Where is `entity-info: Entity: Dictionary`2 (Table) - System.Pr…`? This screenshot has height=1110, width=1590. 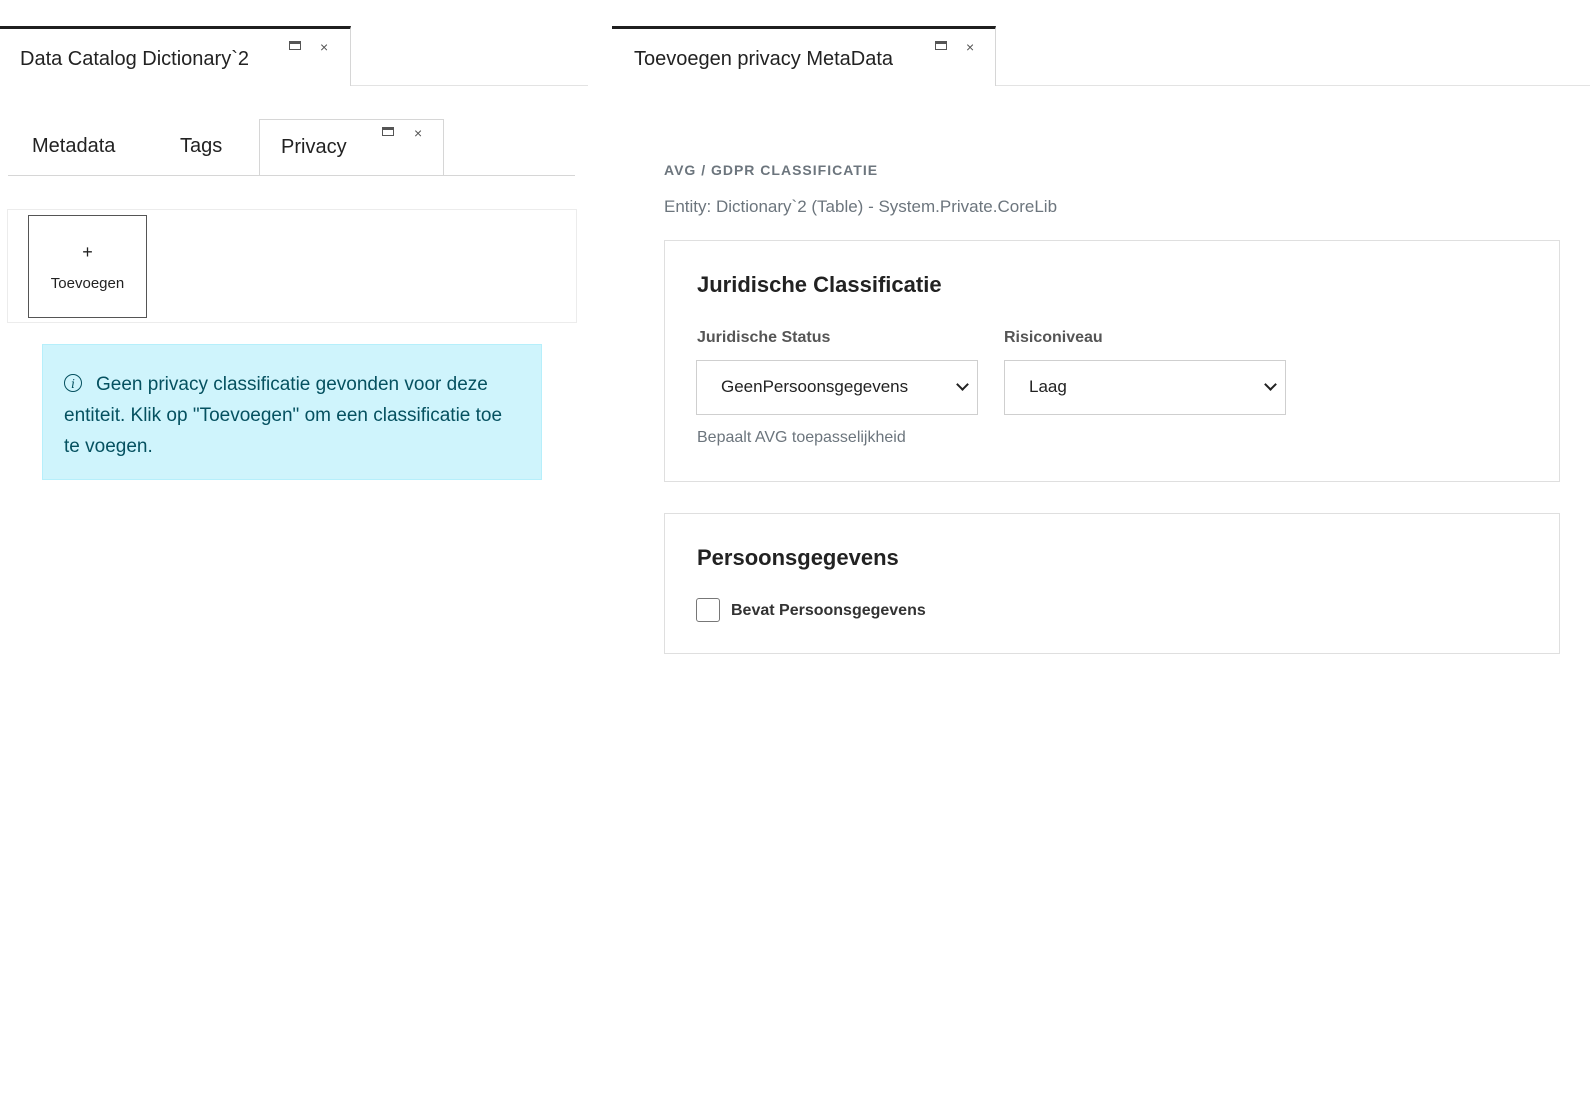 entity-info: Entity: Dictionary`2 (Table) - System.Pr… is located at coordinates (861, 206).